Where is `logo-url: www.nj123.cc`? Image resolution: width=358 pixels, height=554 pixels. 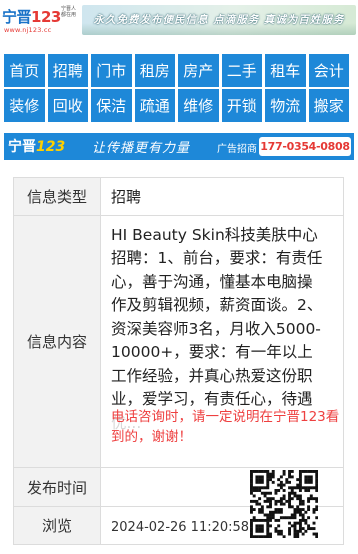 logo-url: www.nj123.cc is located at coordinates (28, 30).